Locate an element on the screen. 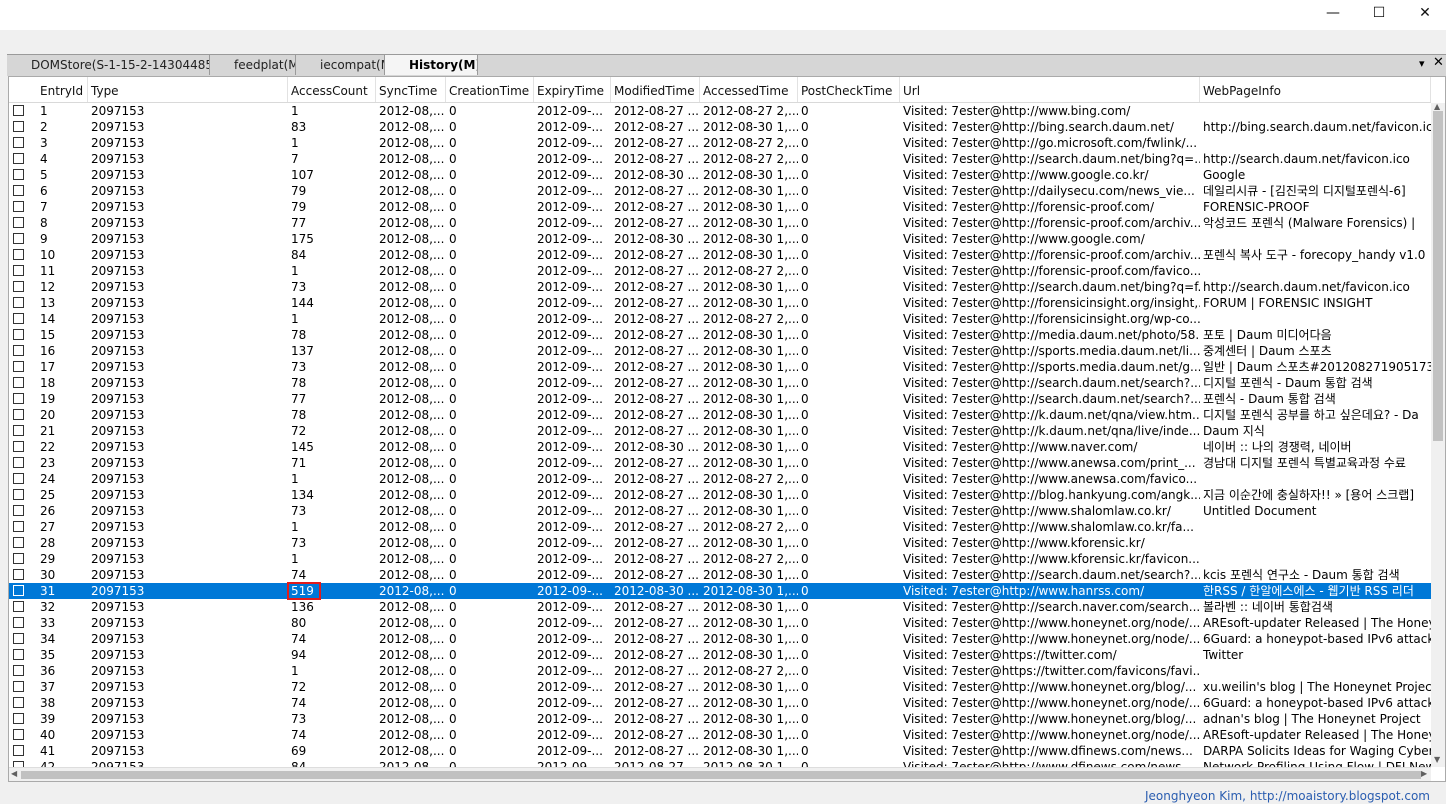 The image size is (1446, 804). tab-history: History(M) is located at coordinates (431, 65).